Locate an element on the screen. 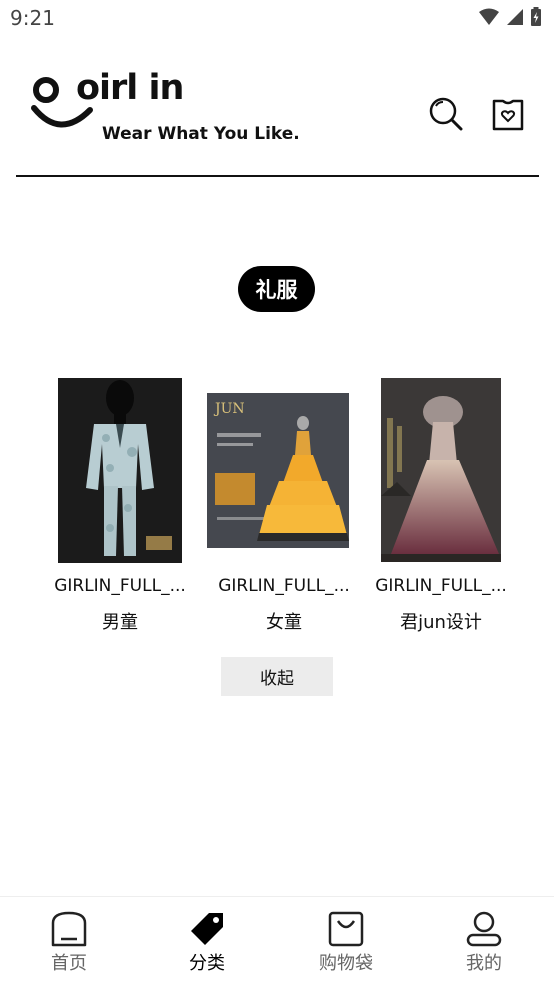 The image size is (554, 985). battery-icon is located at coordinates (536, 16).